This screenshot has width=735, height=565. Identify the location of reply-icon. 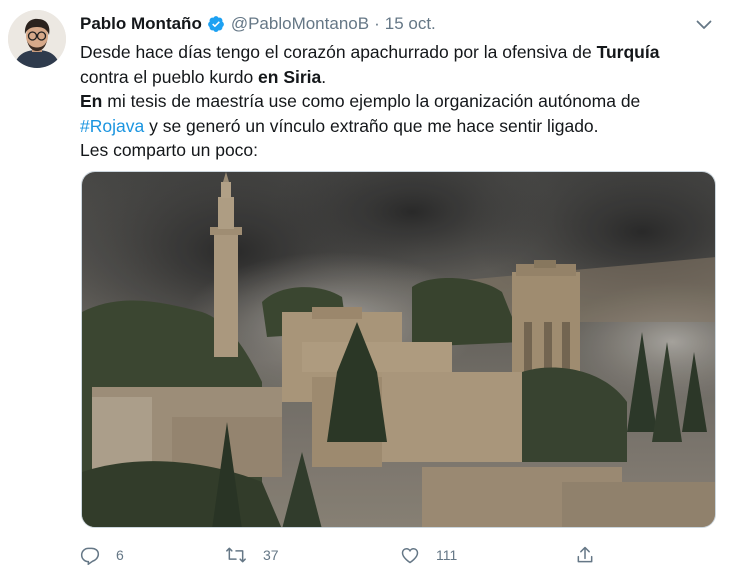
(90, 555).